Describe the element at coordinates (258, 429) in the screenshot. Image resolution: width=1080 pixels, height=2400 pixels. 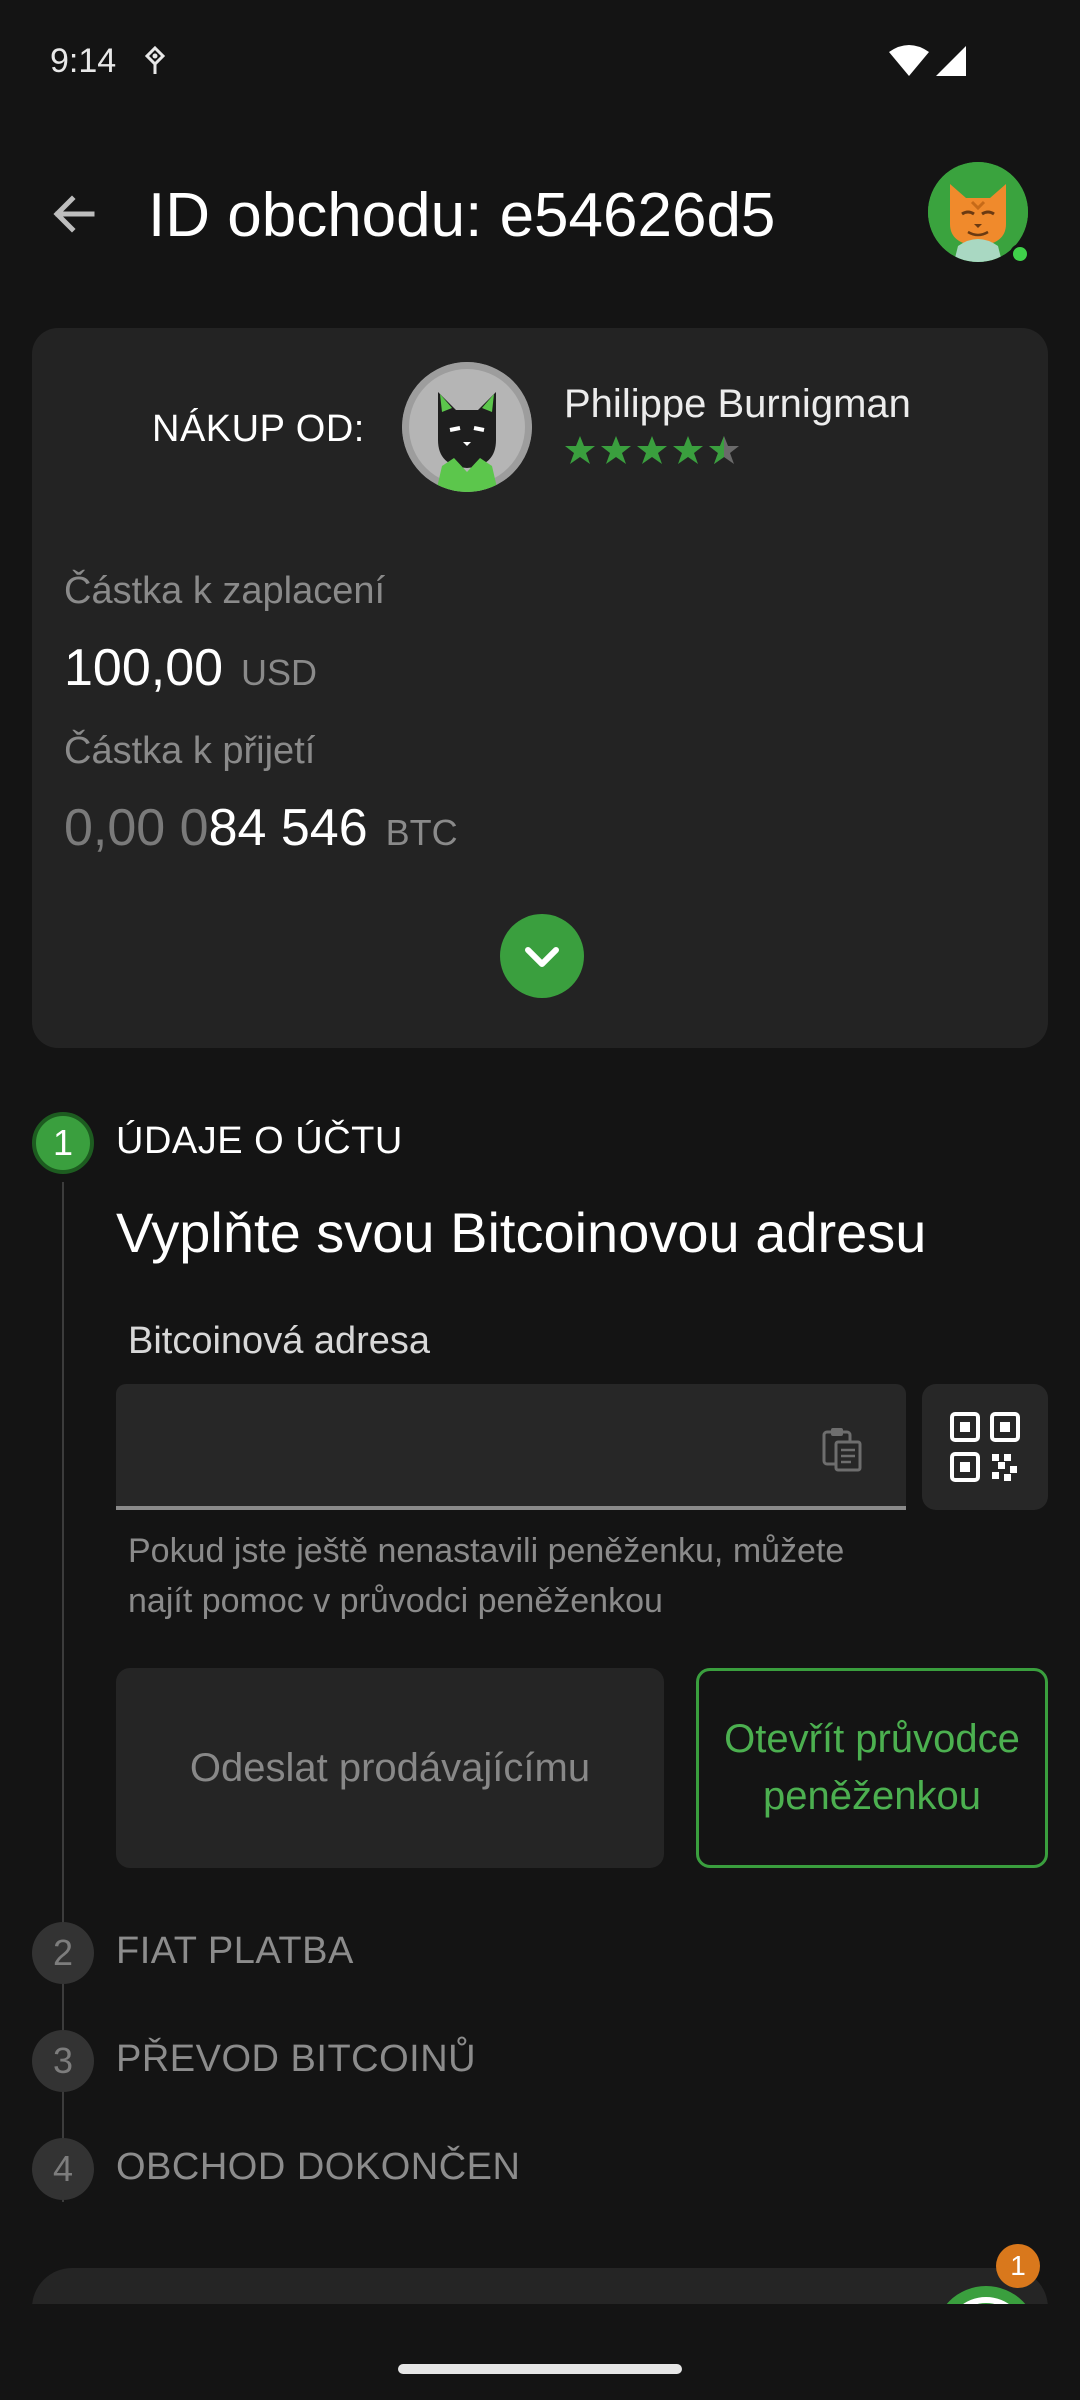
I see `buy-from-label: NÁKUP OD:` at that location.